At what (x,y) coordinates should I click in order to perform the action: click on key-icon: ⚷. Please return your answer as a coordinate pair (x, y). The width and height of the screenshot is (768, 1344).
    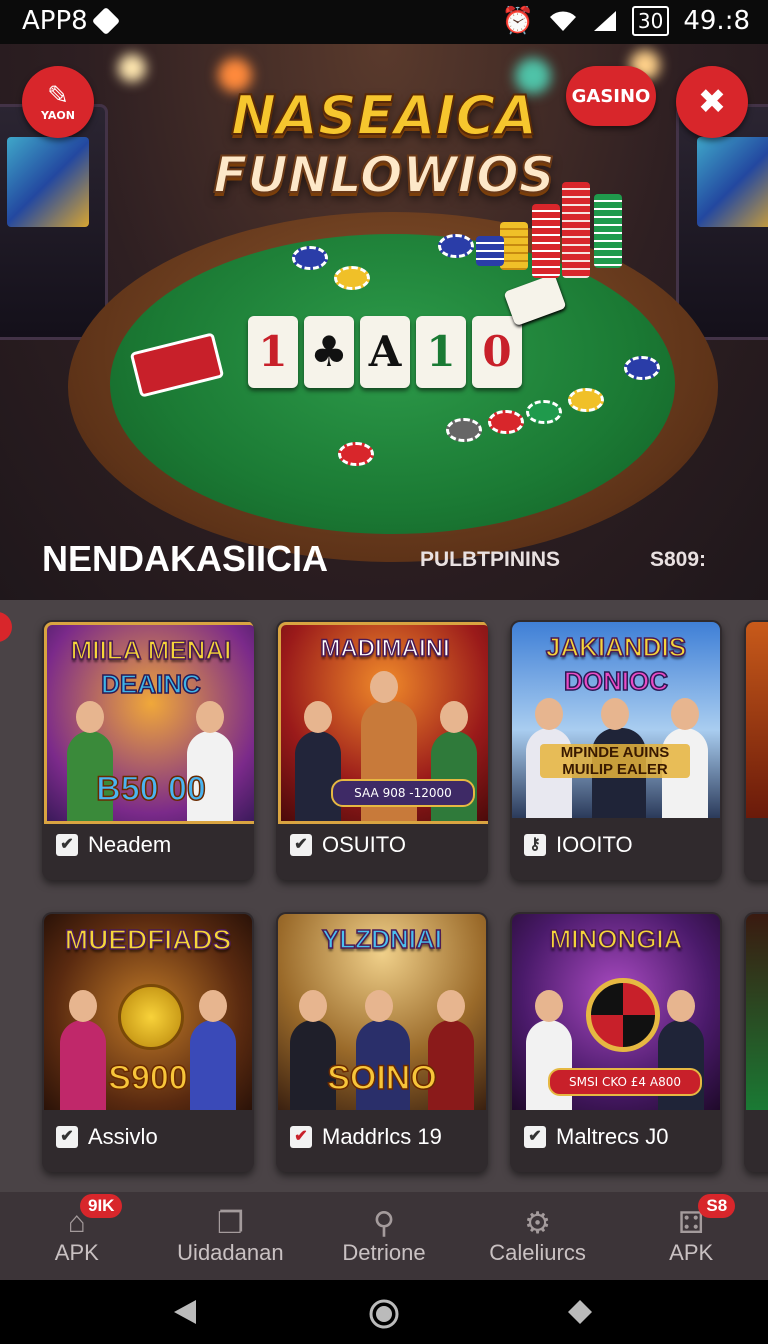
    Looking at the image, I should click on (535, 845).